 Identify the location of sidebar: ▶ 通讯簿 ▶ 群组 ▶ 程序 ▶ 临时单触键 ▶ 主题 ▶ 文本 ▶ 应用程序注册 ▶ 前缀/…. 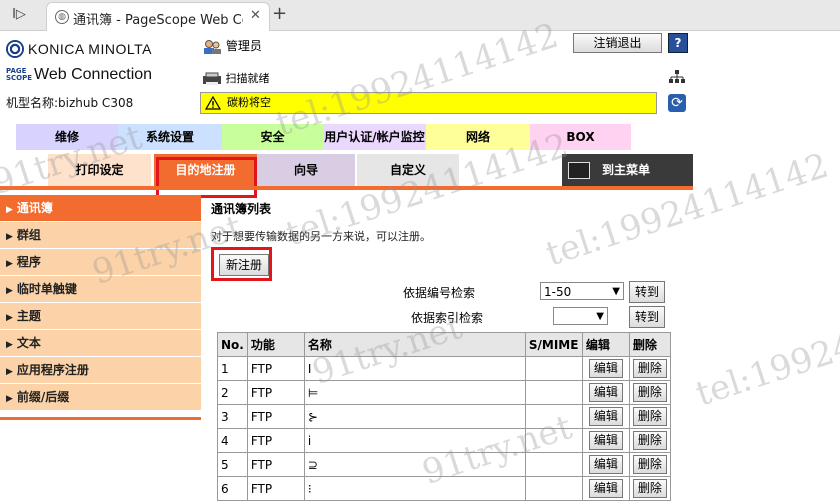
(100, 307).